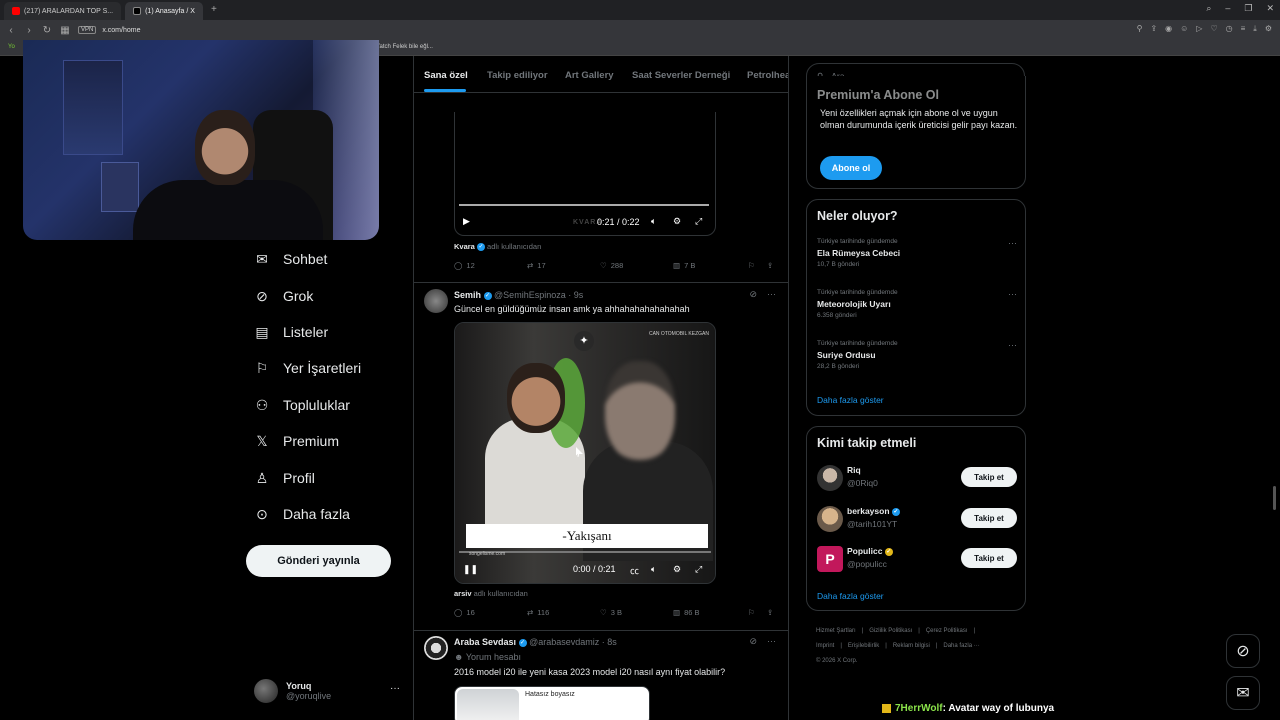 Image resolution: width=1280 pixels, height=720 pixels. Describe the element at coordinates (836, 631) in the screenshot. I see `footer-link-terms: Hizmet Şartları` at that location.